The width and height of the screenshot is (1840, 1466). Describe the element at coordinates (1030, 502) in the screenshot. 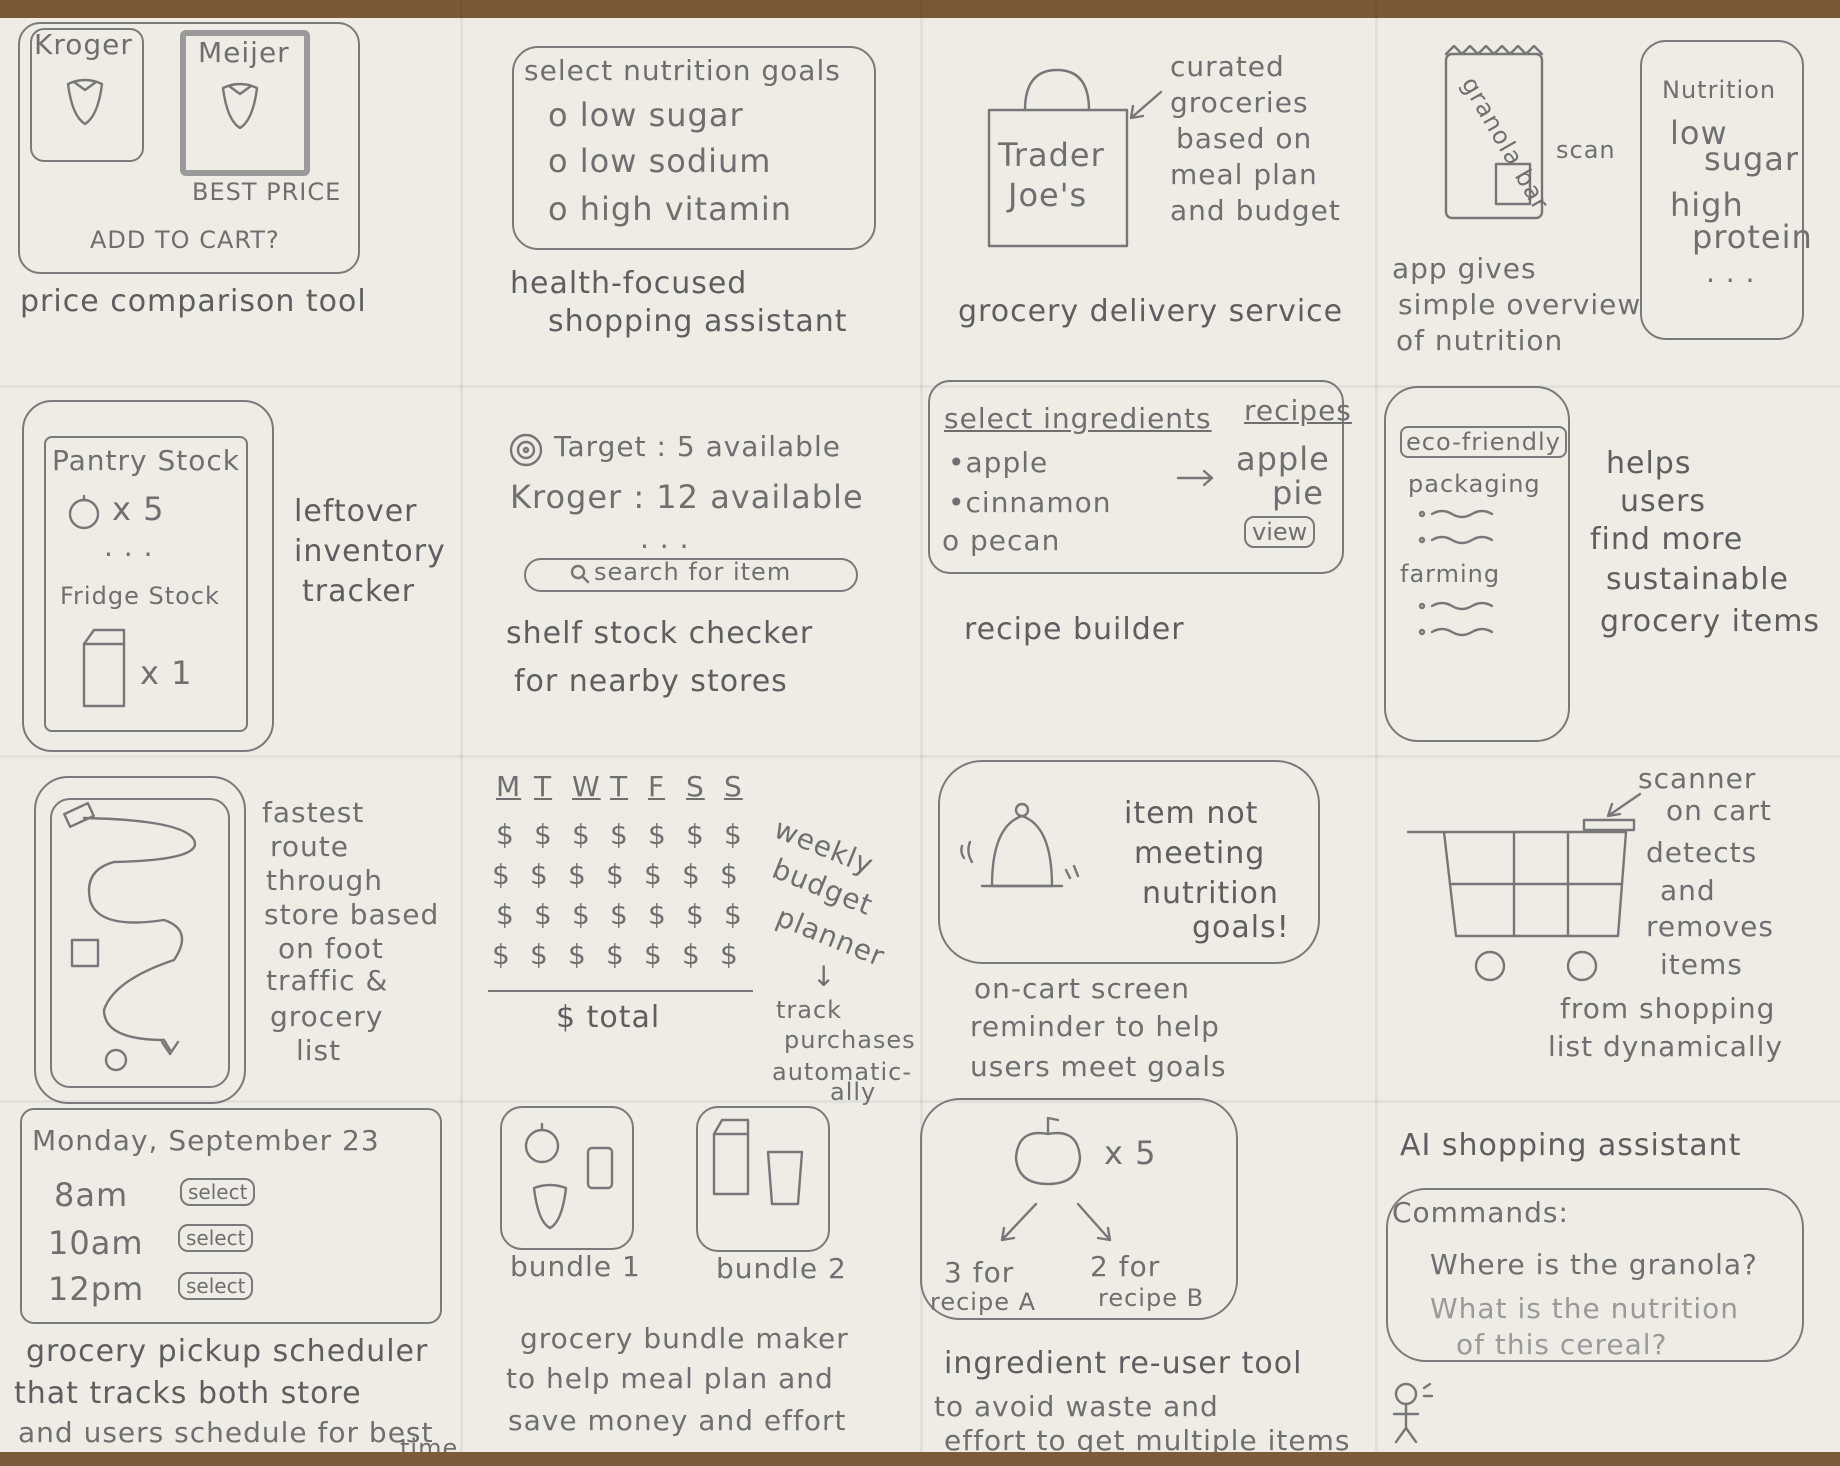

I see `ingredient-option: •cinnamon` at that location.